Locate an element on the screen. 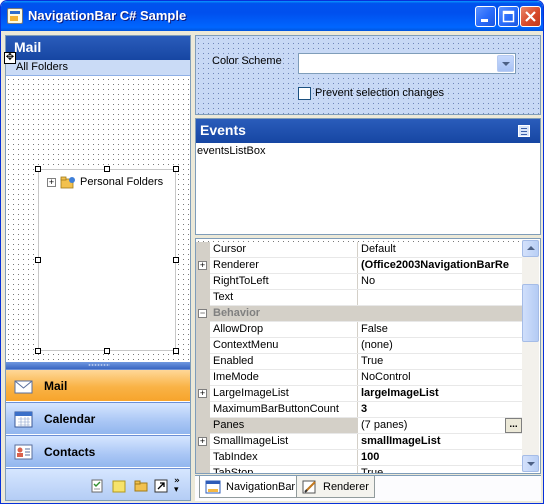  pane-splitter is located at coordinates (98, 365).